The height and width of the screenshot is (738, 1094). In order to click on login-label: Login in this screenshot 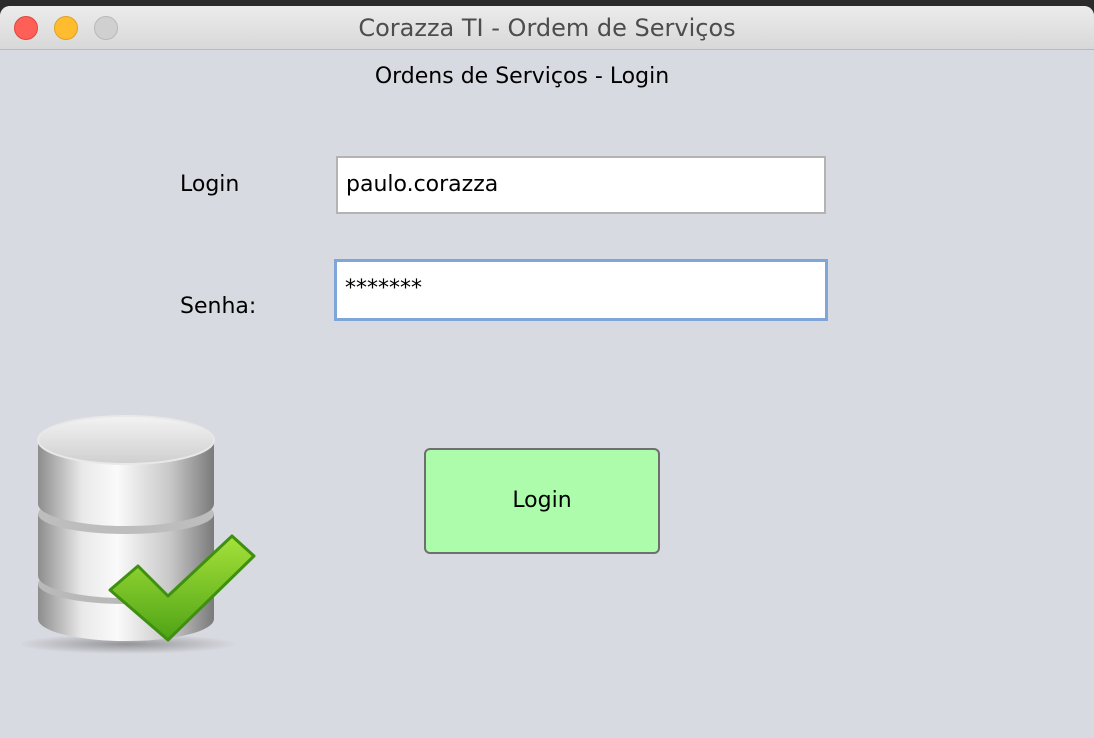, I will do `click(210, 184)`.